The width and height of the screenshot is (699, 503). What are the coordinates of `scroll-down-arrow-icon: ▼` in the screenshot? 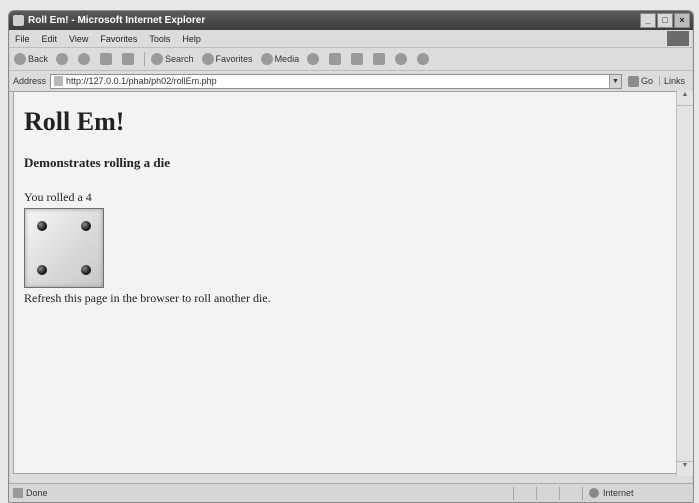 It's located at (685, 468).